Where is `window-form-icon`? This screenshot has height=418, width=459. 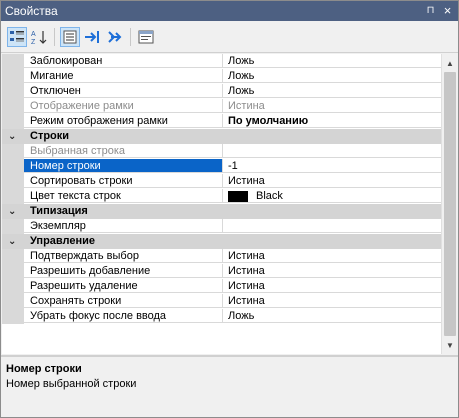 window-form-icon is located at coordinates (146, 37).